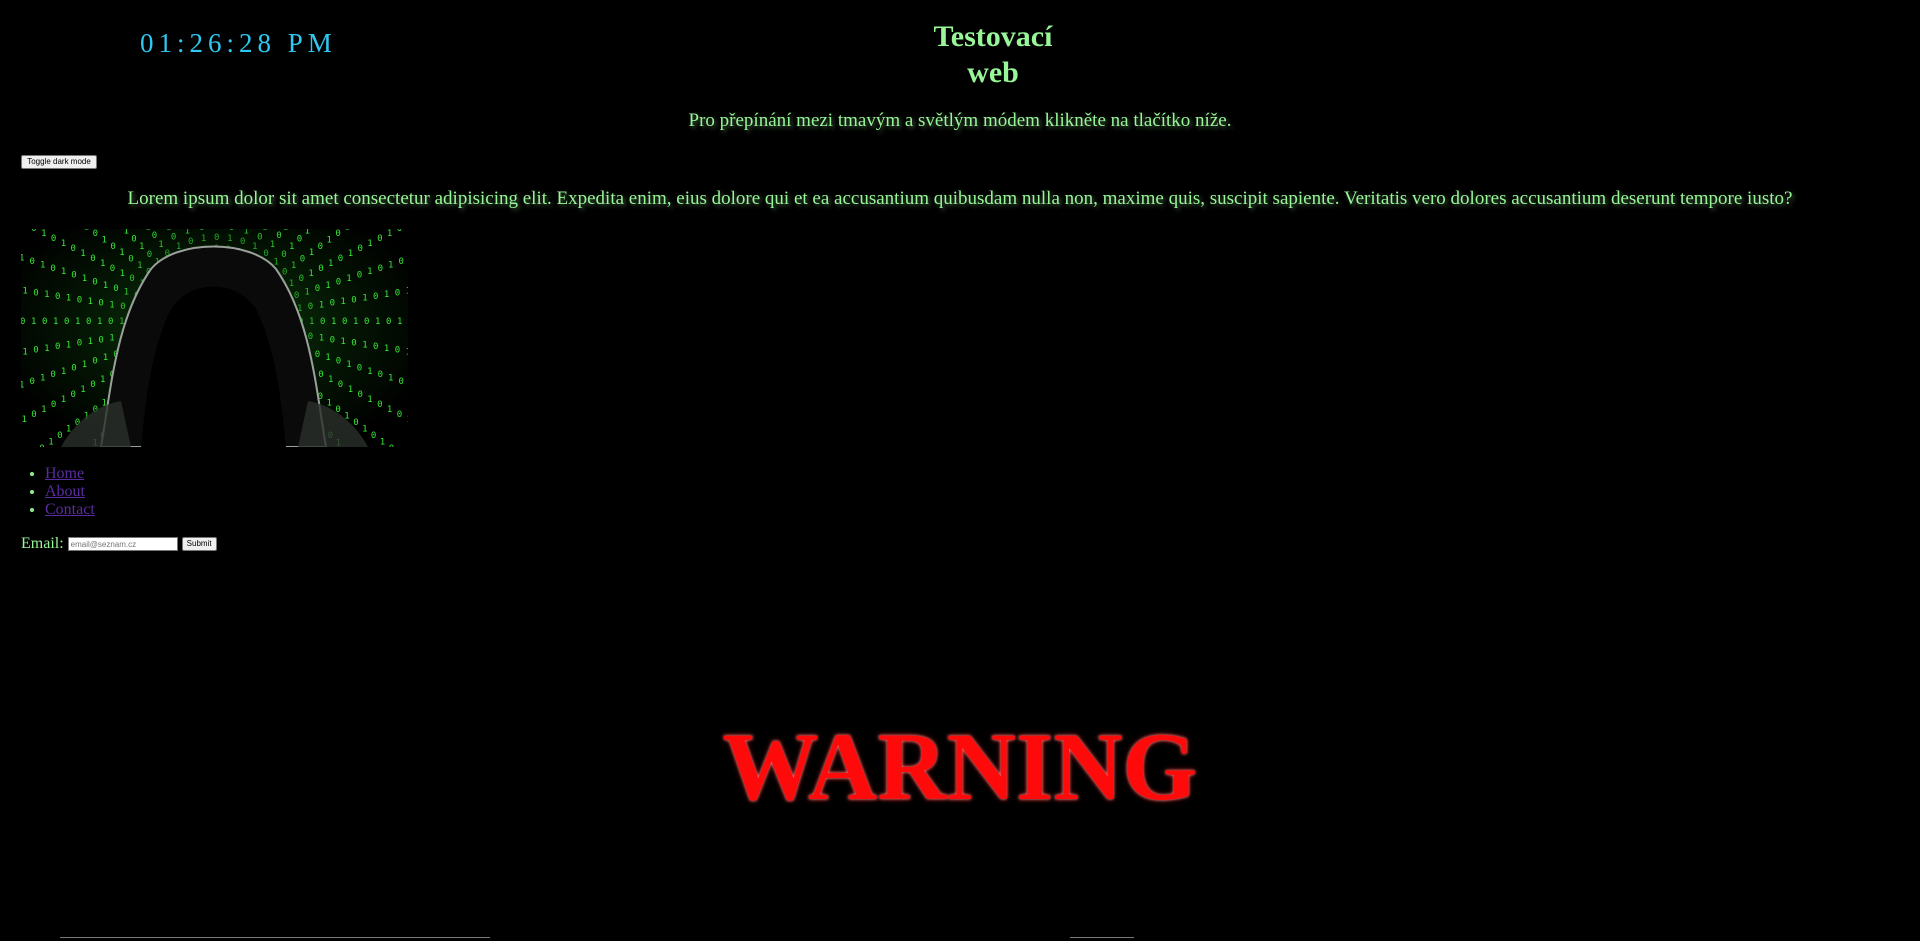  Describe the element at coordinates (122, 544) in the screenshot. I see `email-input` at that location.